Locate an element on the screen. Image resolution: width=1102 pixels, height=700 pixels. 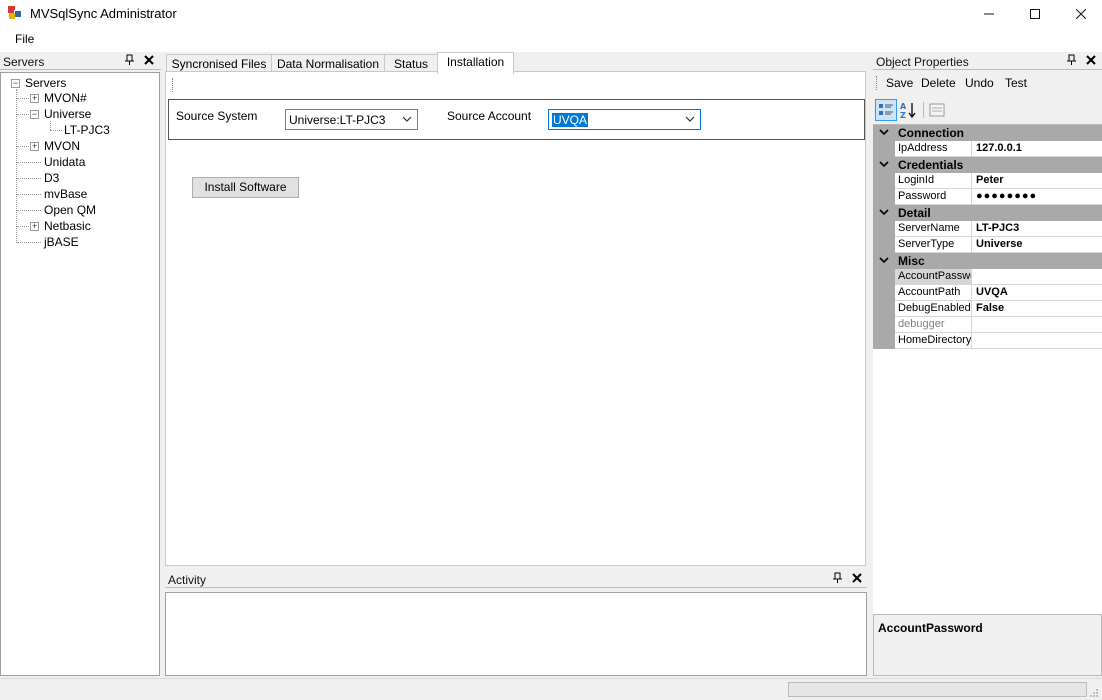
property-row: DebugEnabled False is located at coordinates (987, 309).